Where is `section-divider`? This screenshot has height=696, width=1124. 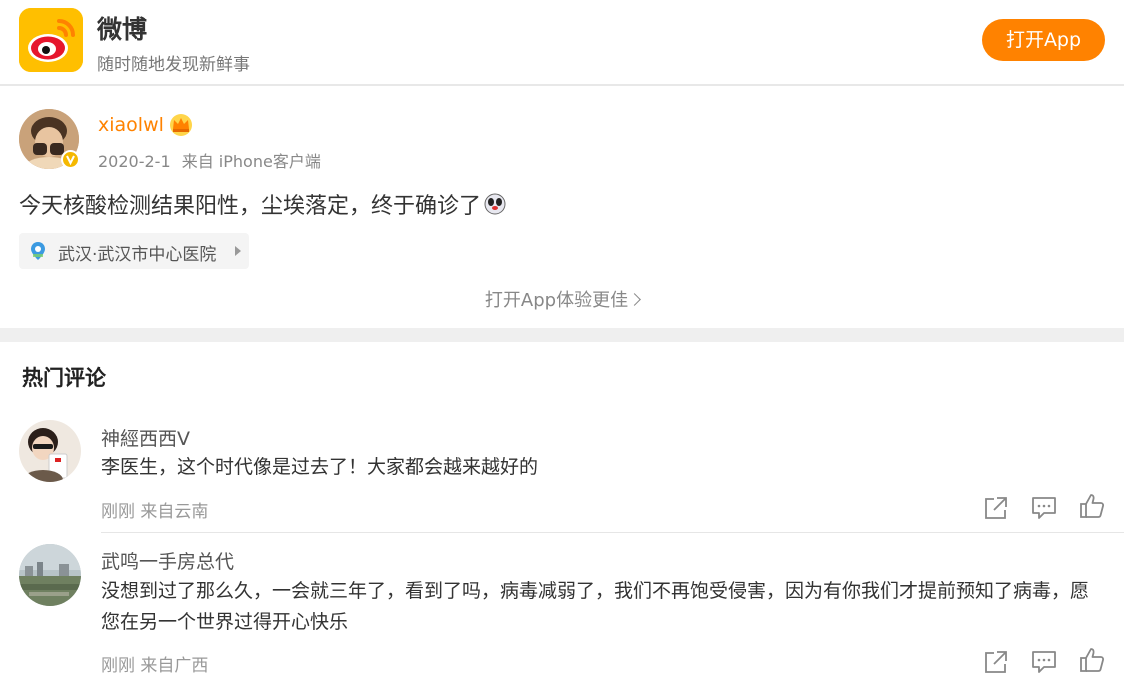 section-divider is located at coordinates (562, 335).